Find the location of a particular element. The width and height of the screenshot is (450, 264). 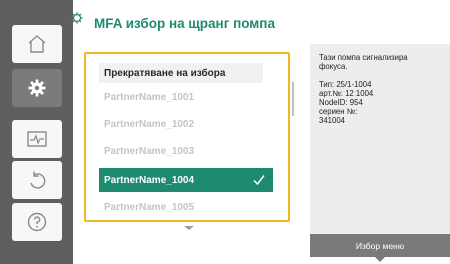

chevron-down-icon is located at coordinates (189, 228).